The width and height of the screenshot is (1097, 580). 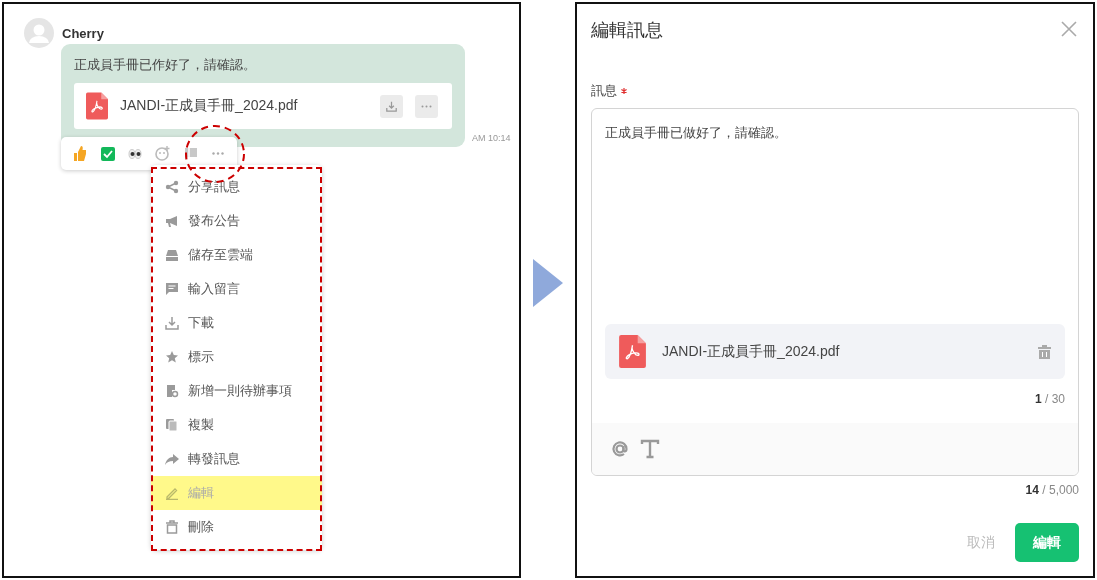 What do you see at coordinates (1051, 490) in the screenshot?
I see `character-counter: 14 / 5,000` at bounding box center [1051, 490].